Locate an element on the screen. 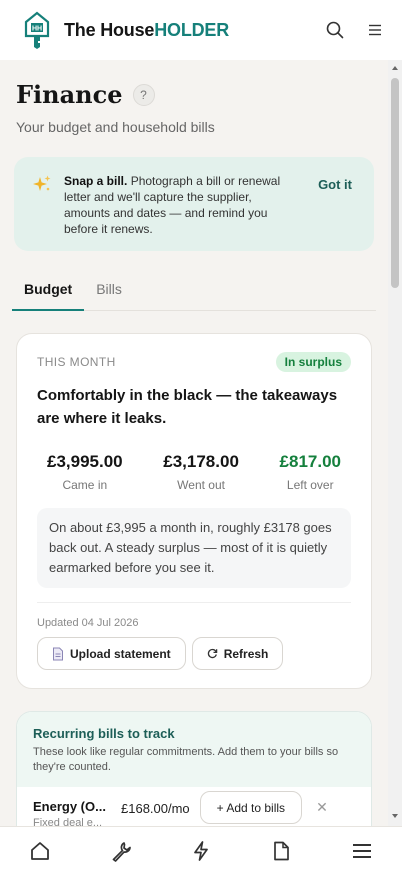 The height and width of the screenshot is (874, 402). scrollbar-thumb is located at coordinates (395, 183).